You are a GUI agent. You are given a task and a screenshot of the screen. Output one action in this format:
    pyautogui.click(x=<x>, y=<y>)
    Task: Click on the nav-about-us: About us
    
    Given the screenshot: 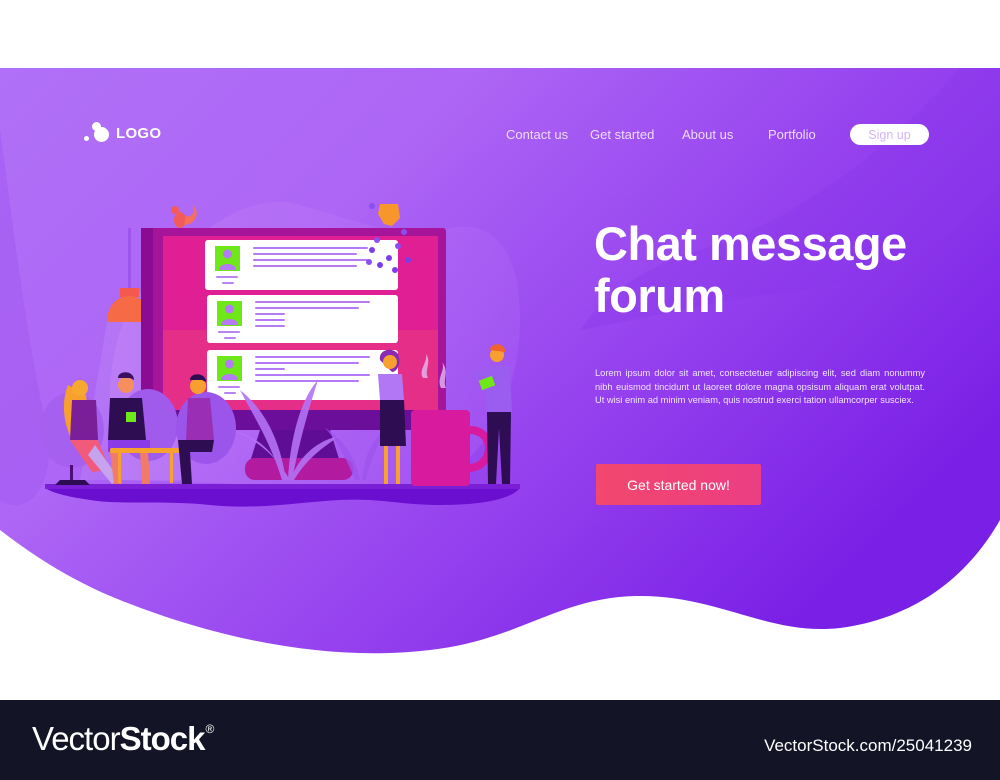 What is the action you would take?
    pyautogui.click(x=707, y=134)
    